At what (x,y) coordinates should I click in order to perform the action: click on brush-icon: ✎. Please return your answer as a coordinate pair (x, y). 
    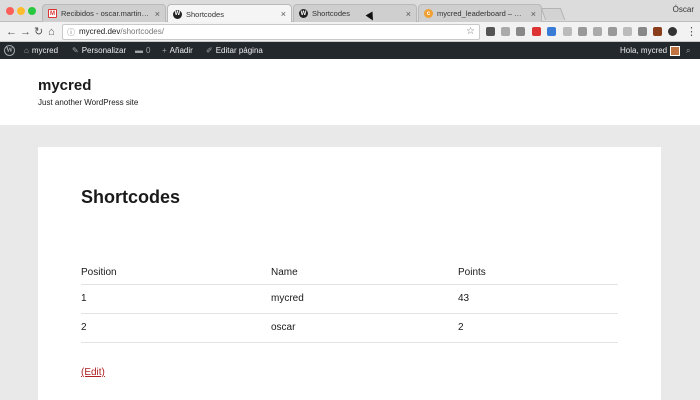
    Looking at the image, I should click on (75, 50).